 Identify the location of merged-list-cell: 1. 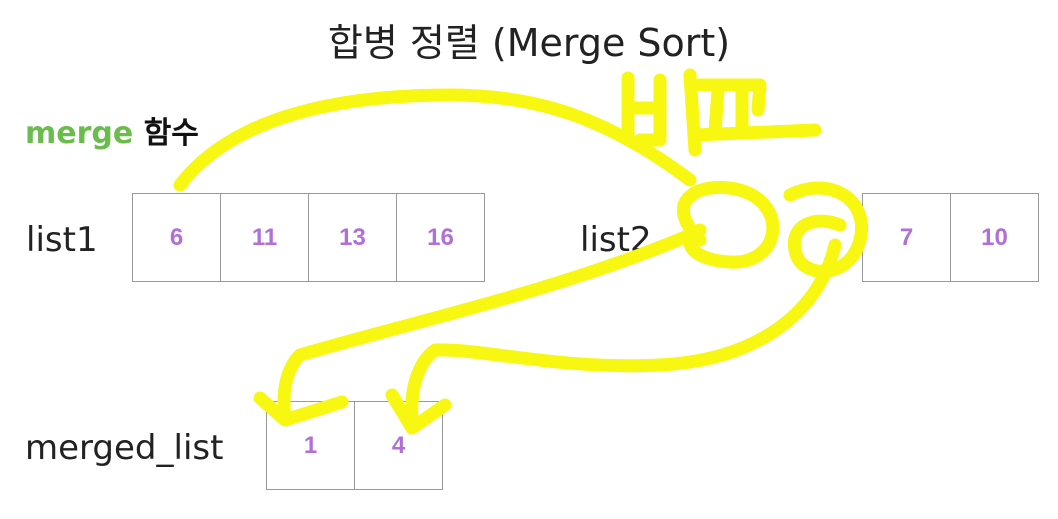
(310, 445).